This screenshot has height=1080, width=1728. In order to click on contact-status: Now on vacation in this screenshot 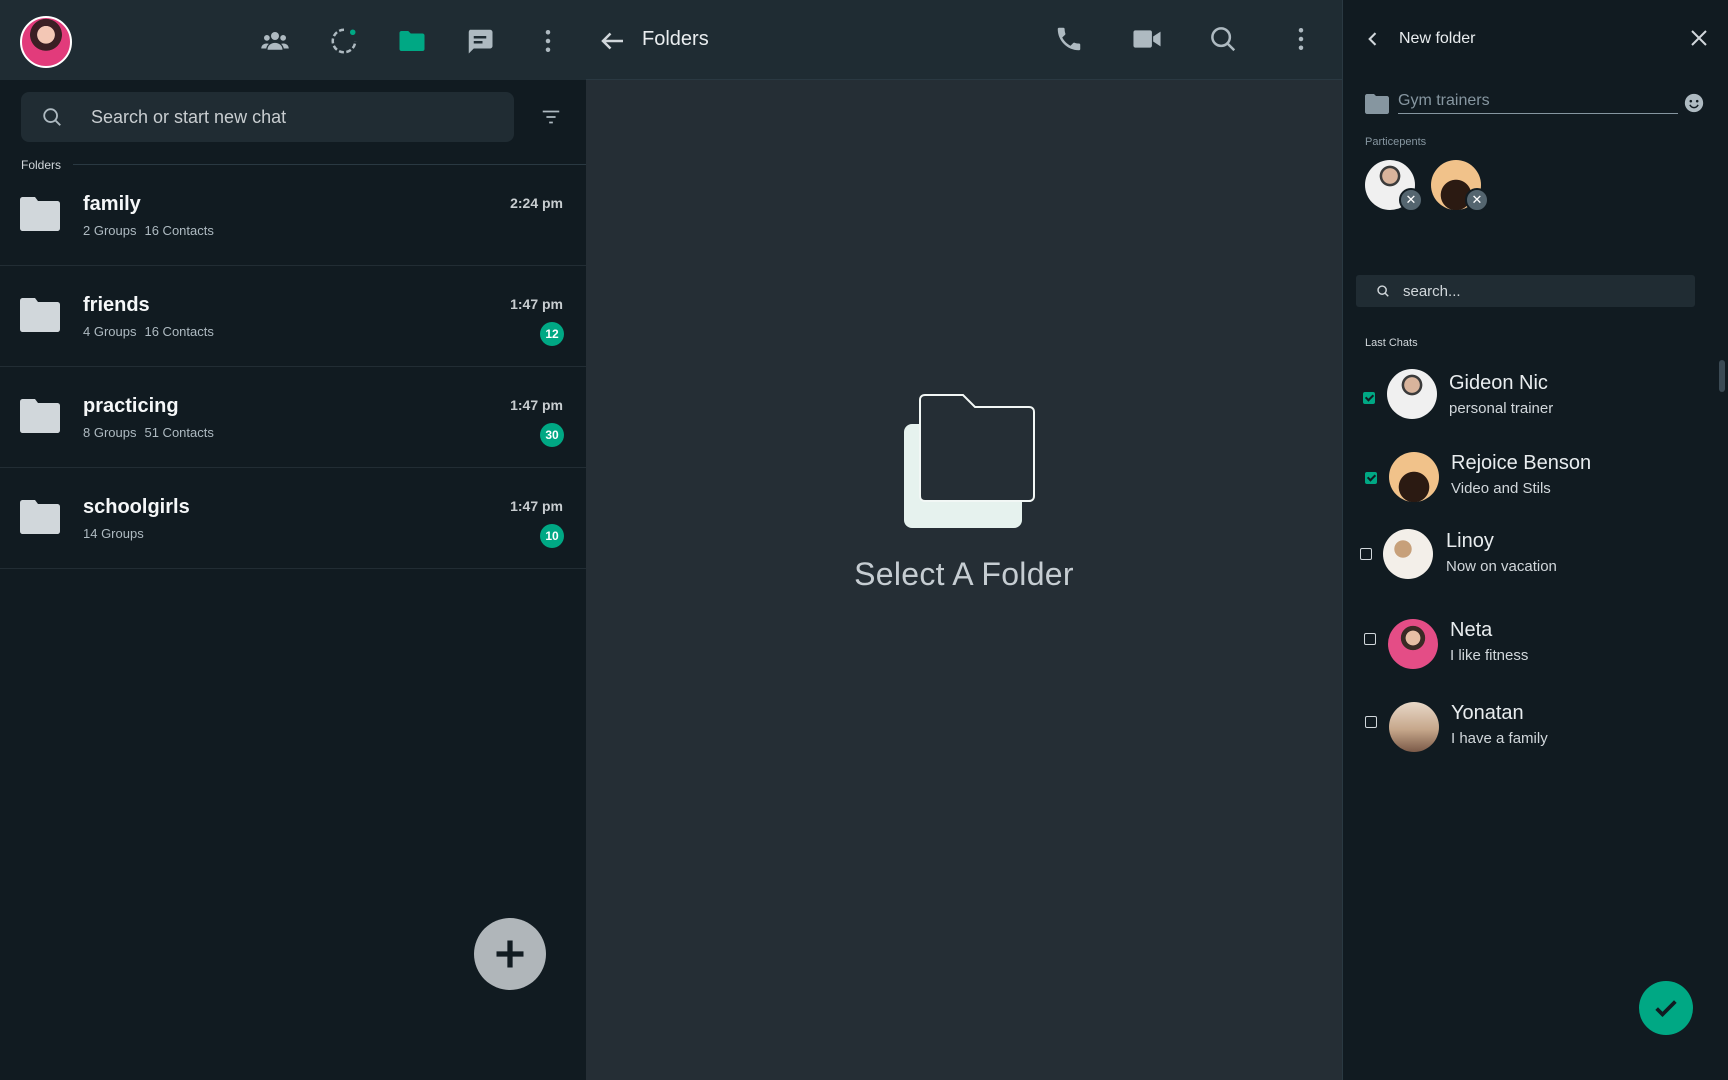, I will do `click(1501, 566)`.